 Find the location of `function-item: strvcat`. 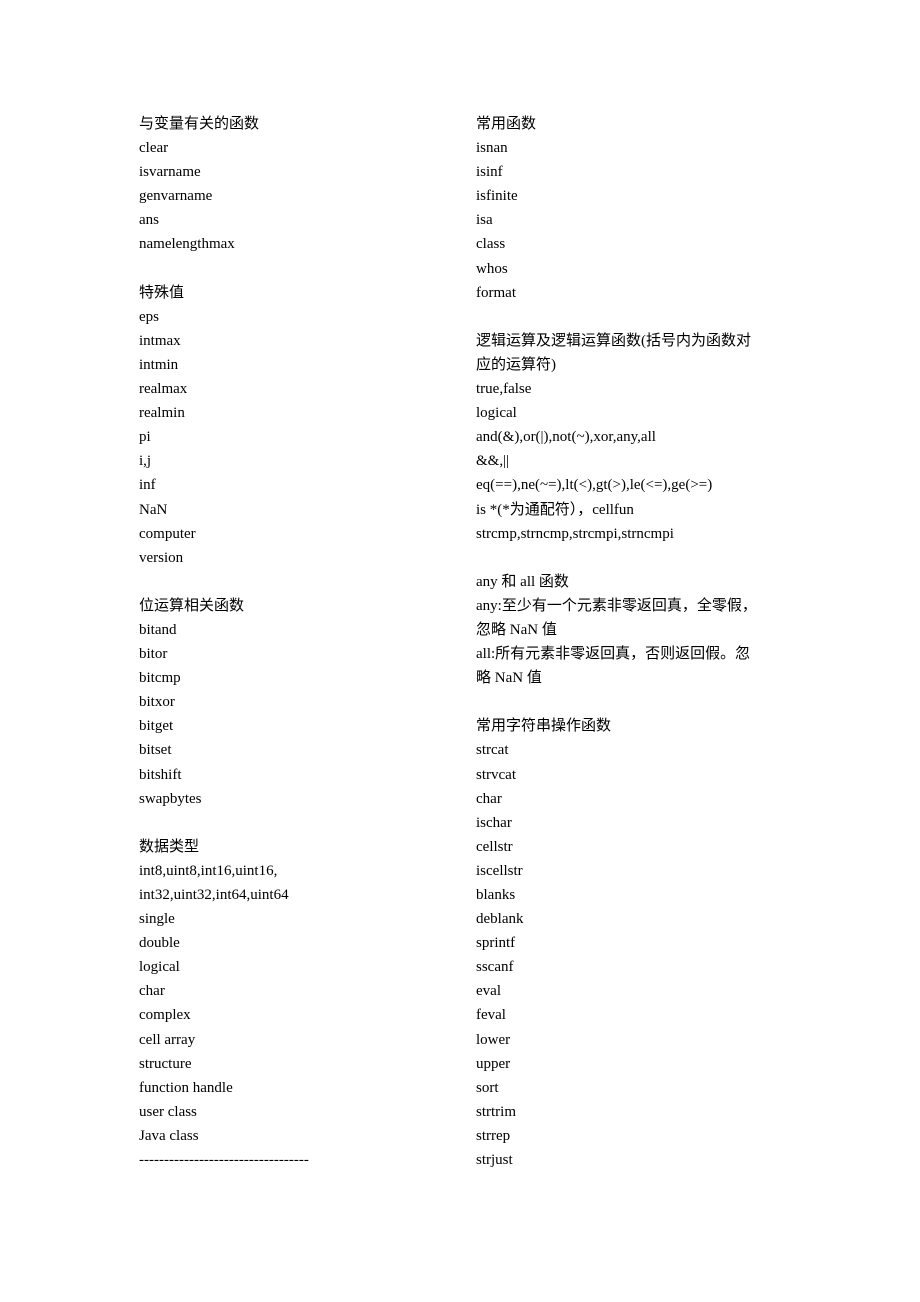

function-item: strvcat is located at coordinates (496, 774).